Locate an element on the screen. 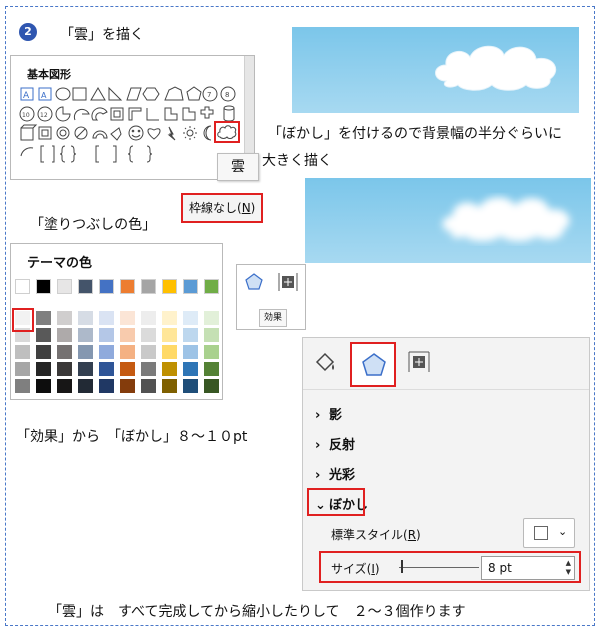  cloud-icon is located at coordinates (227, 132).